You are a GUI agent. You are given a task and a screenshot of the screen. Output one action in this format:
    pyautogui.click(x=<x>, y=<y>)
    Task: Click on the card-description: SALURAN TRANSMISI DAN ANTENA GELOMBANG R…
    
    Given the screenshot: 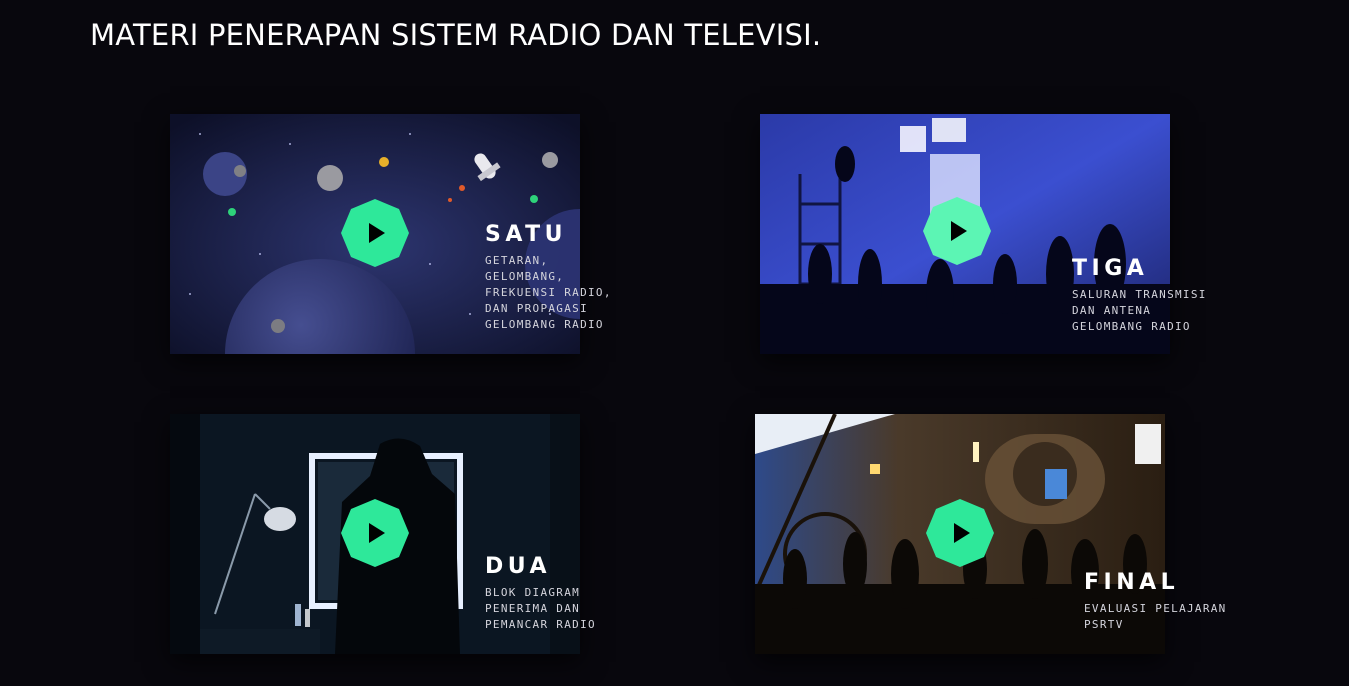 What is the action you would take?
    pyautogui.click(x=1139, y=310)
    